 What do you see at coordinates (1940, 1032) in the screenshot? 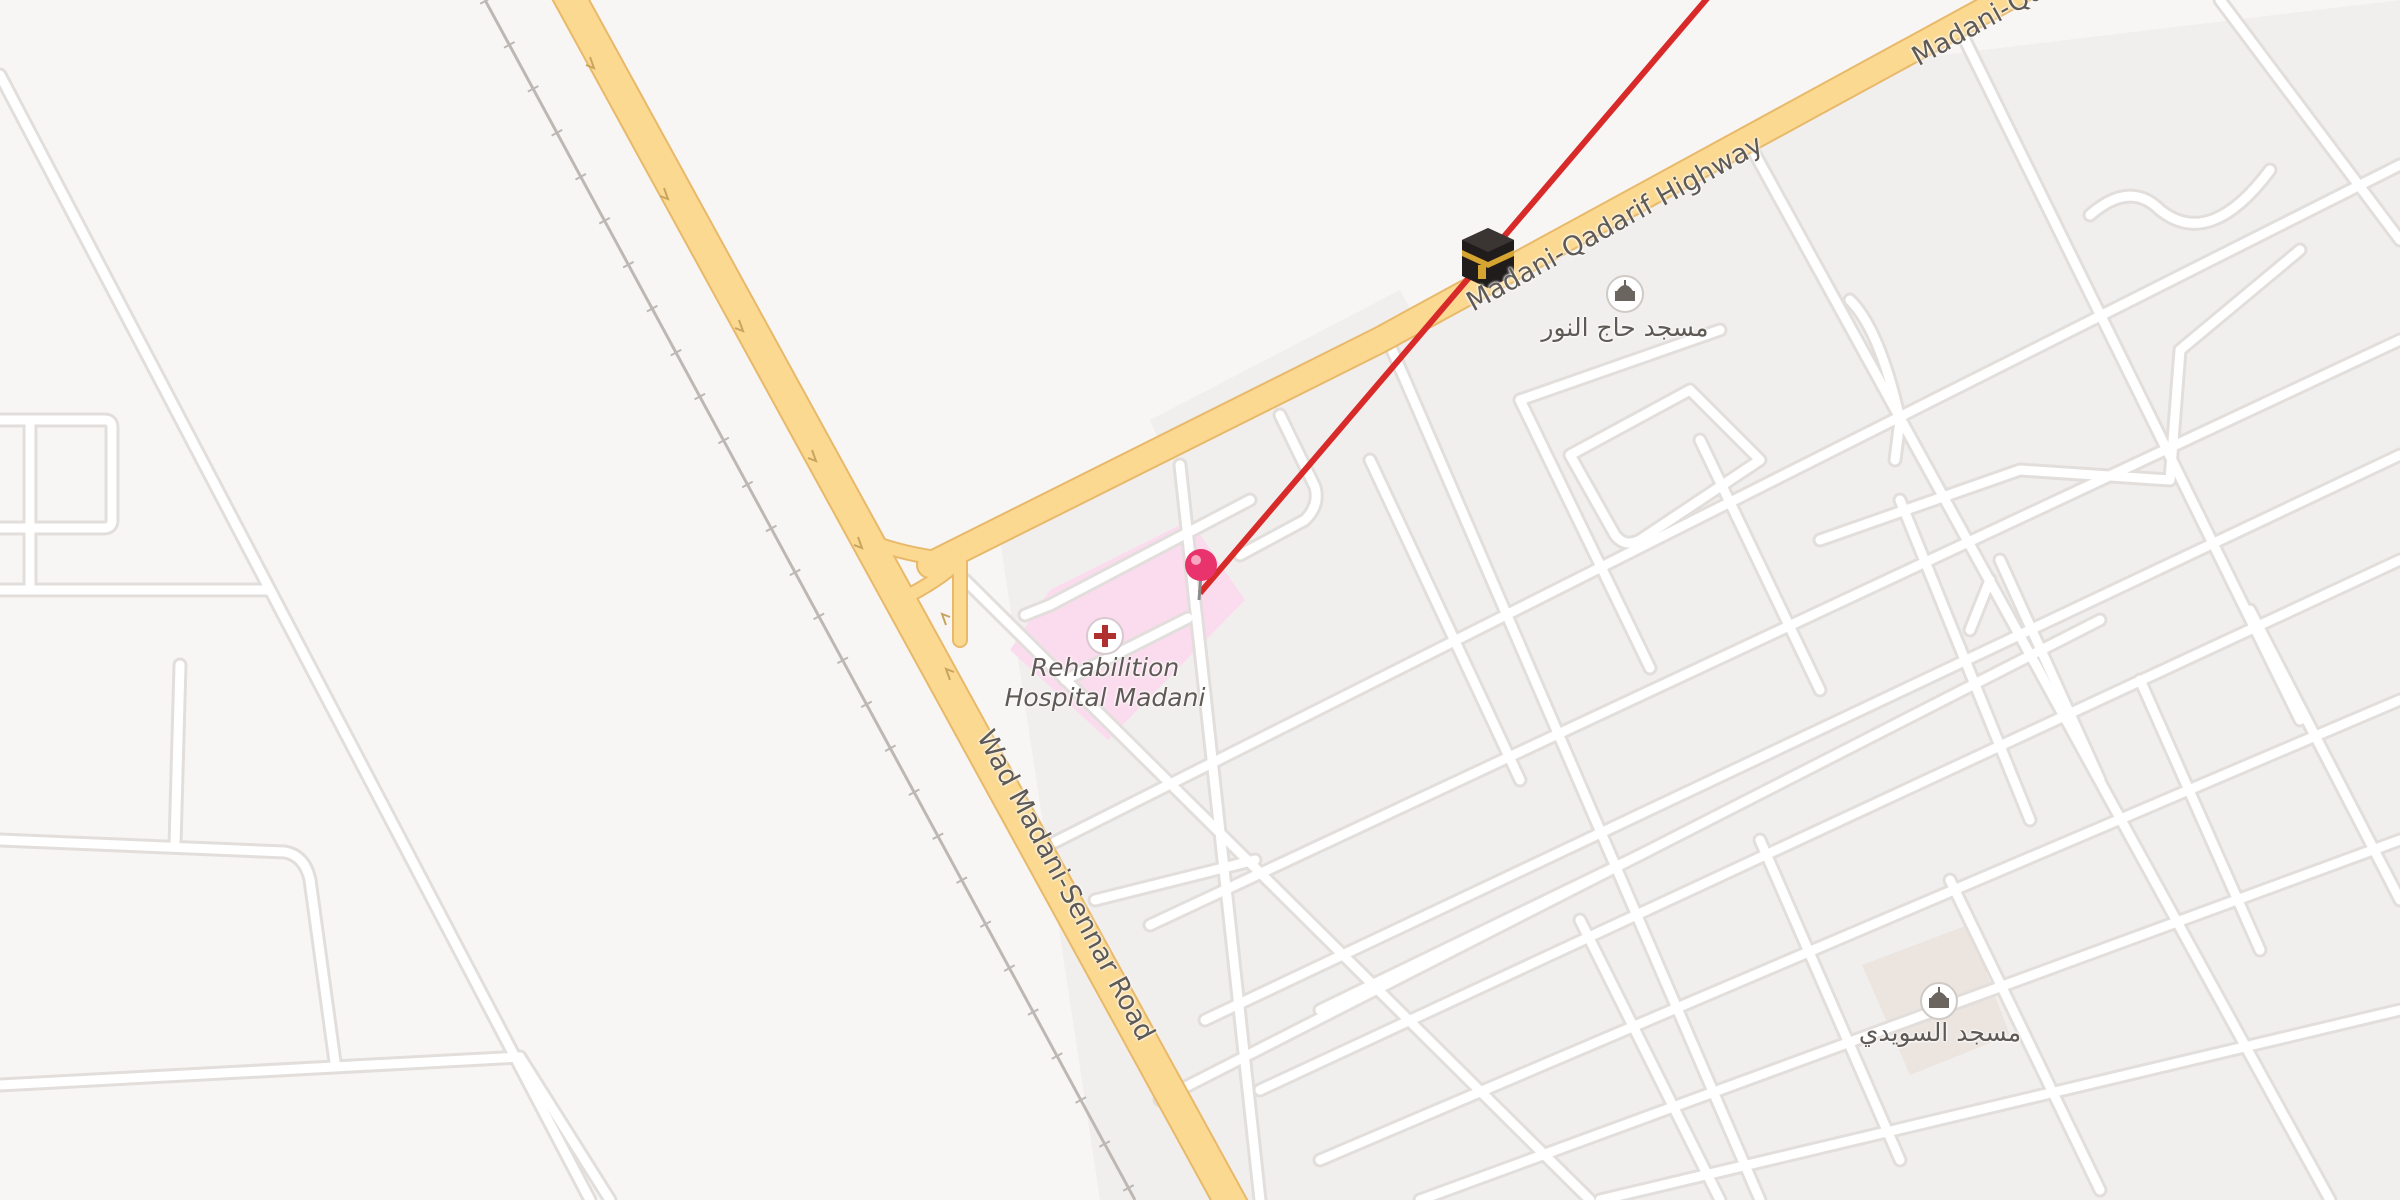
I see `poi-label-mosque-alsuwaidi: مسجد السويدي` at bounding box center [1940, 1032].